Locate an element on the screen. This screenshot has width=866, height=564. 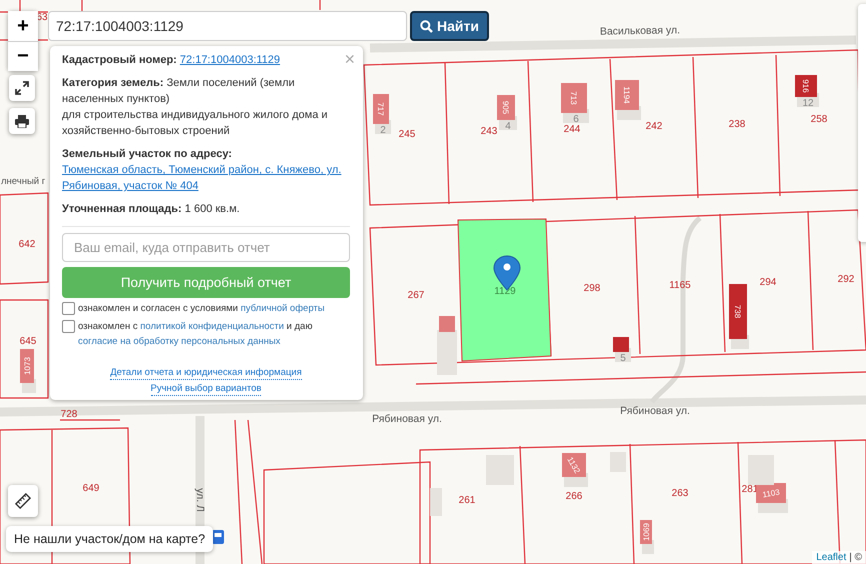
parcel-number: 298 is located at coordinates (592, 288).